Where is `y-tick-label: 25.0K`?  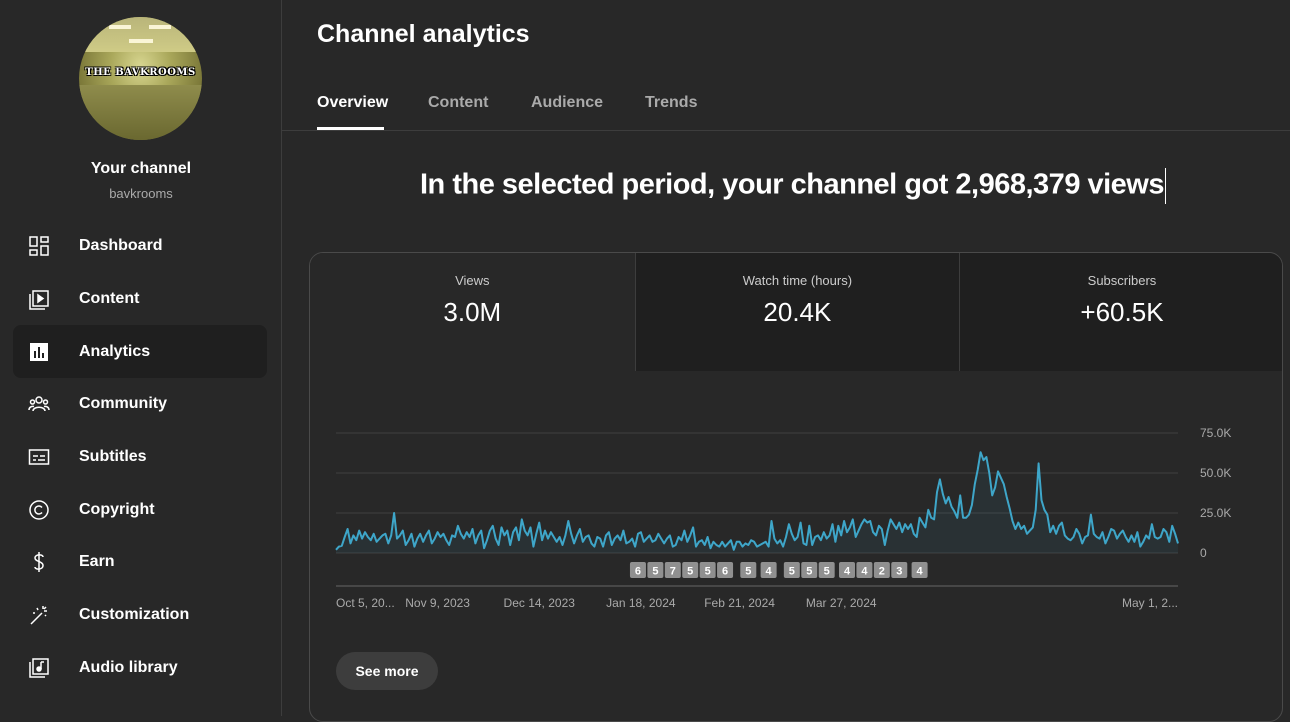 y-tick-label: 25.0K is located at coordinates (1215, 513).